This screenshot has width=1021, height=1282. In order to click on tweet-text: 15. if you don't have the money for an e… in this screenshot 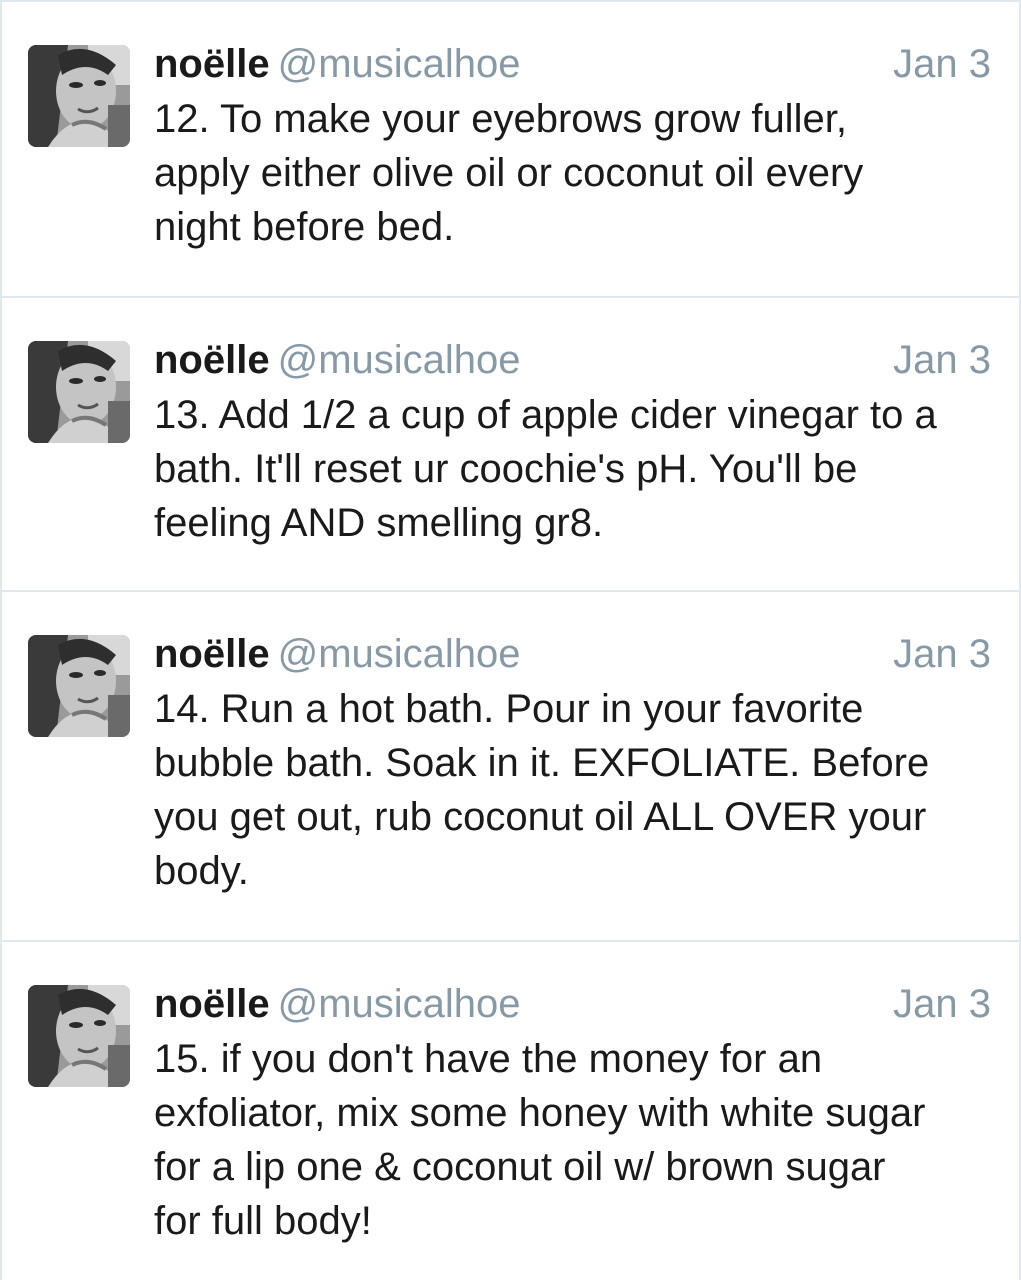, I will do `click(540, 1140)`.